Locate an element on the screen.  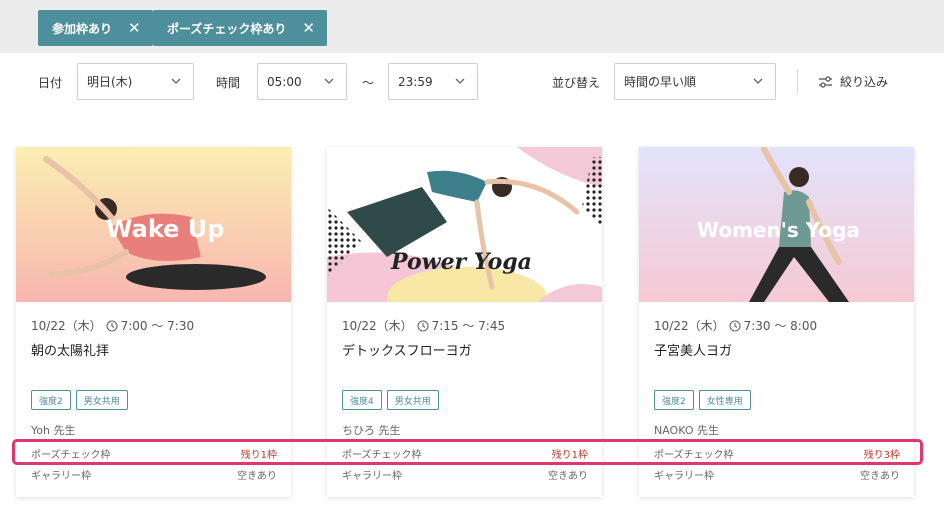
lesson-title: デトックスフローヨガ is located at coordinates (407, 351).